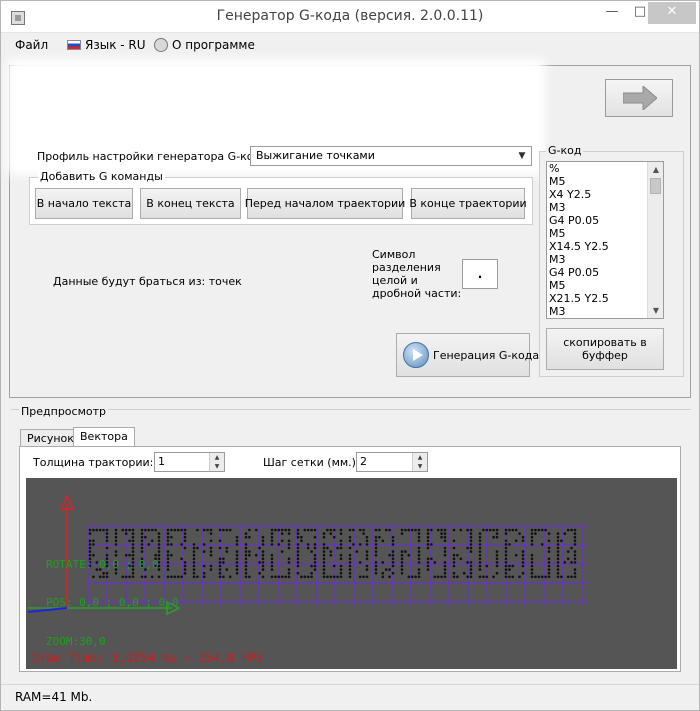 The image size is (700, 711). Describe the element at coordinates (655, 310) in the screenshot. I see `scroll-down-icon: ▼` at that location.